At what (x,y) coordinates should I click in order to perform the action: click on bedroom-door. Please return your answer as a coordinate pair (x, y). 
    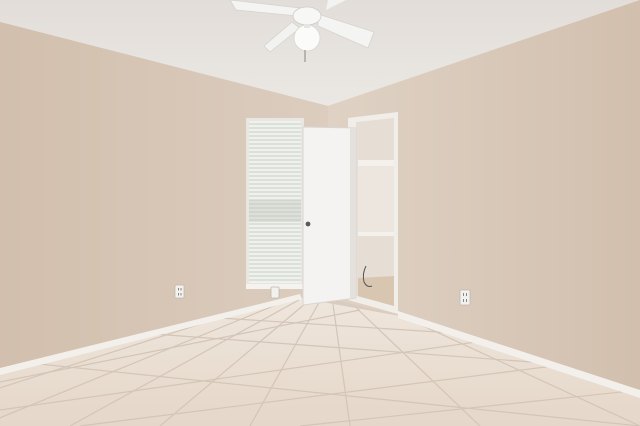
    Looking at the image, I should click on (329, 216).